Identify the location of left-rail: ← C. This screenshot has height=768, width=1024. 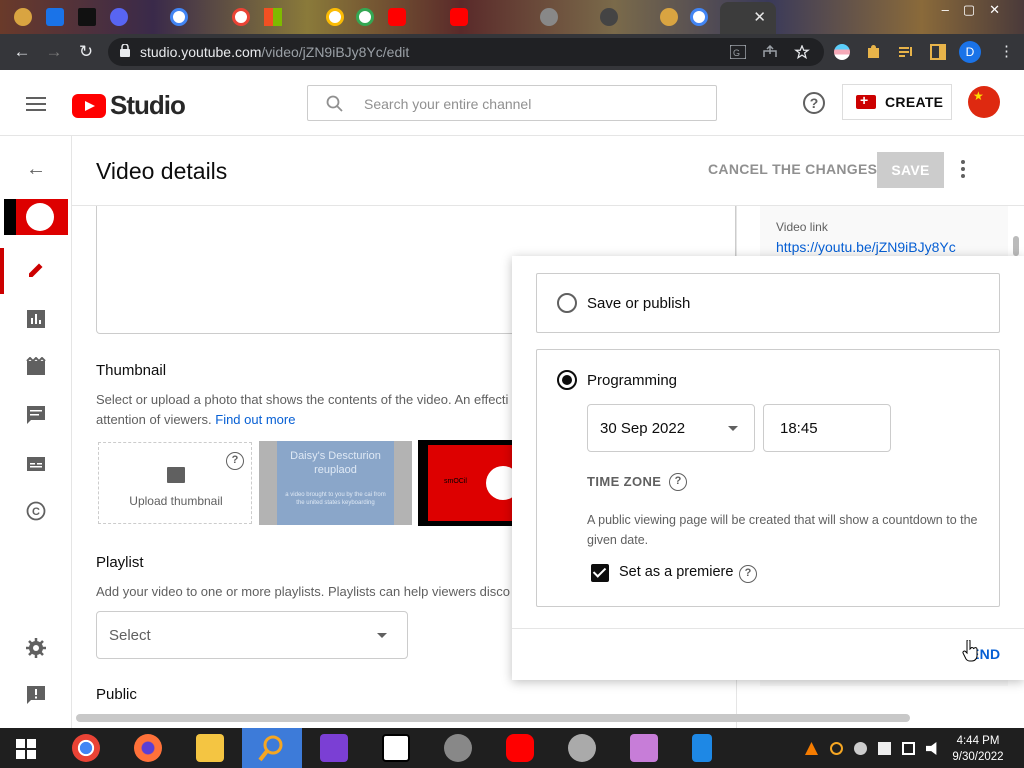
(36, 432).